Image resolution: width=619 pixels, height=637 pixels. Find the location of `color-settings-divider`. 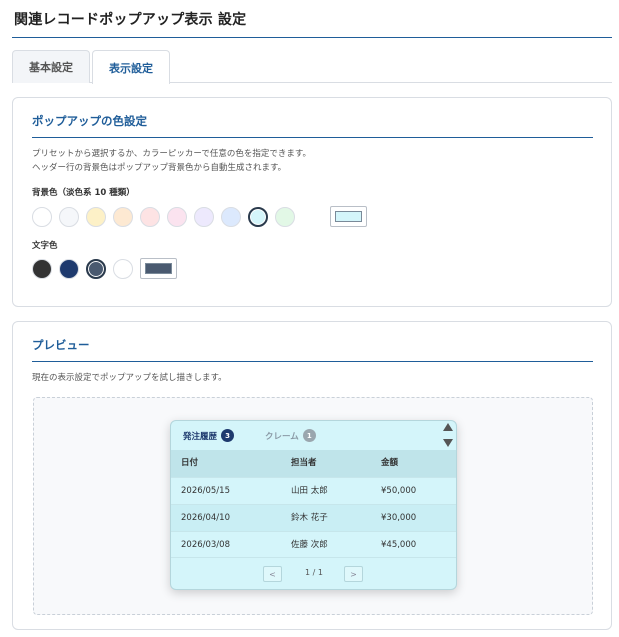

color-settings-divider is located at coordinates (312, 137).